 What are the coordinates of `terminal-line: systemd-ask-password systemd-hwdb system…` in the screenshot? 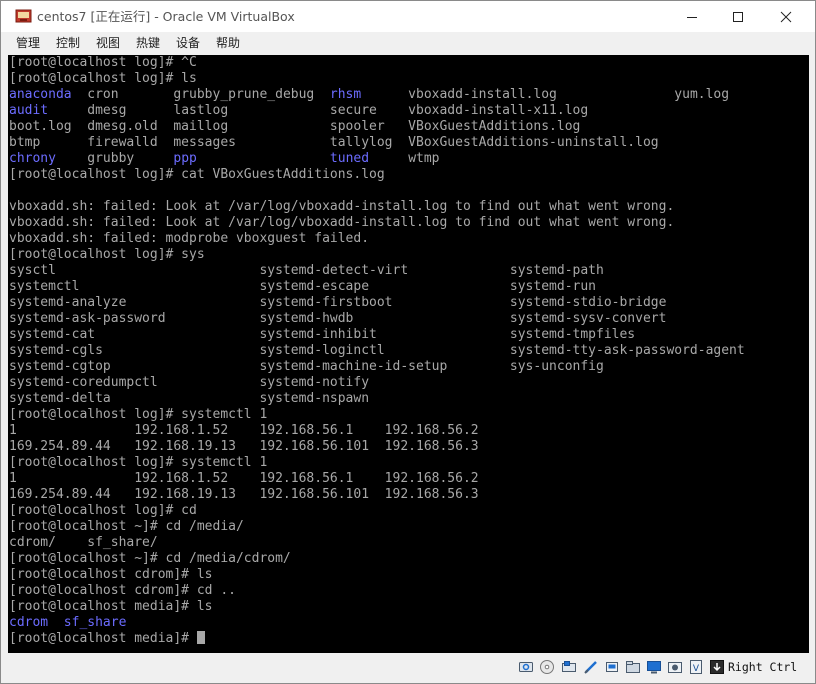 It's located at (337, 319).